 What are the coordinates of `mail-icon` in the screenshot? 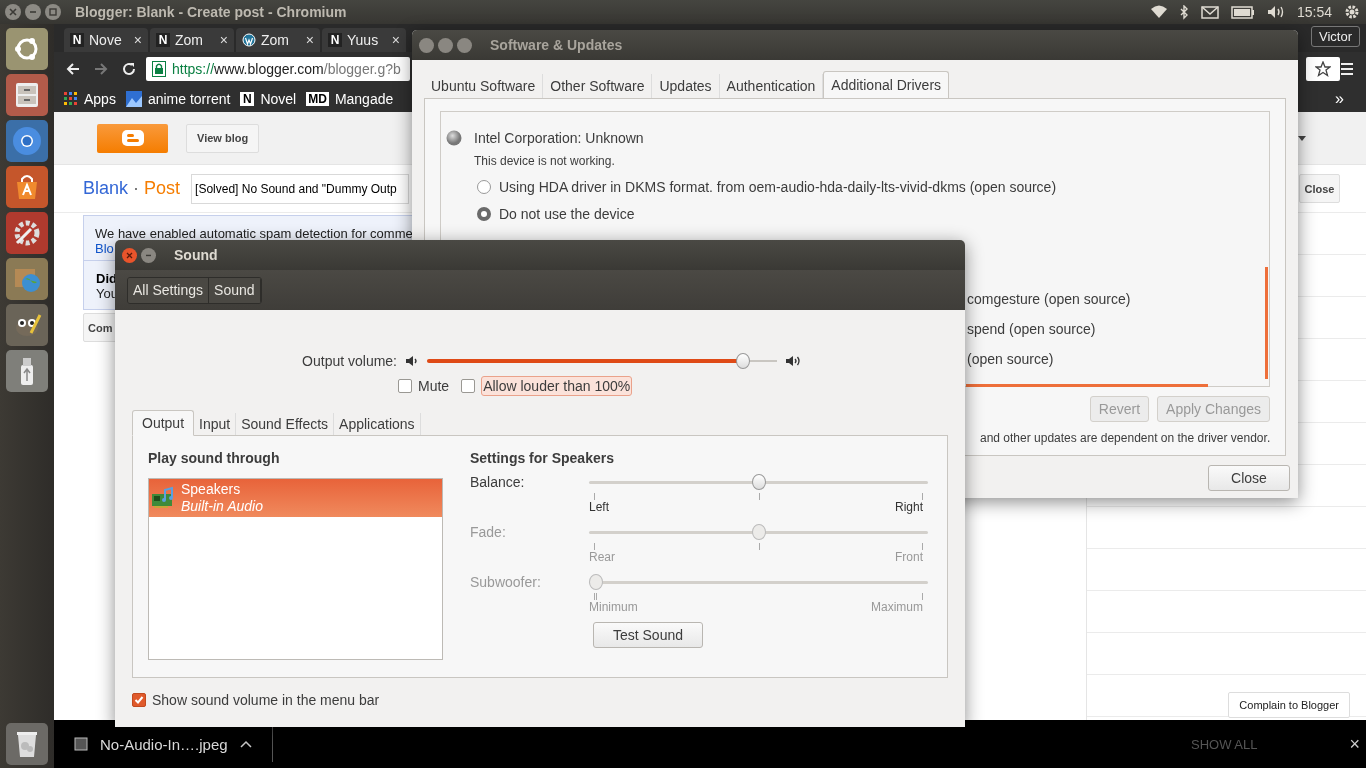 It's located at (1209, 12).